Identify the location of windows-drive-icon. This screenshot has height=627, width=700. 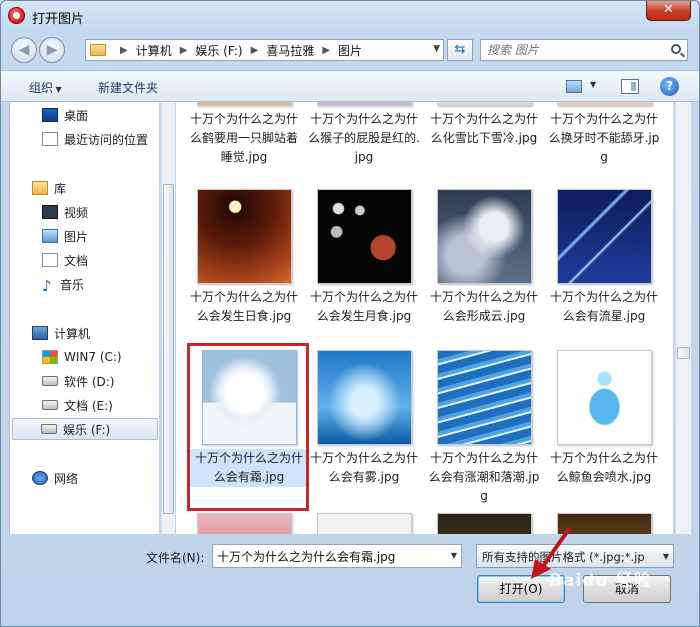
(50, 357).